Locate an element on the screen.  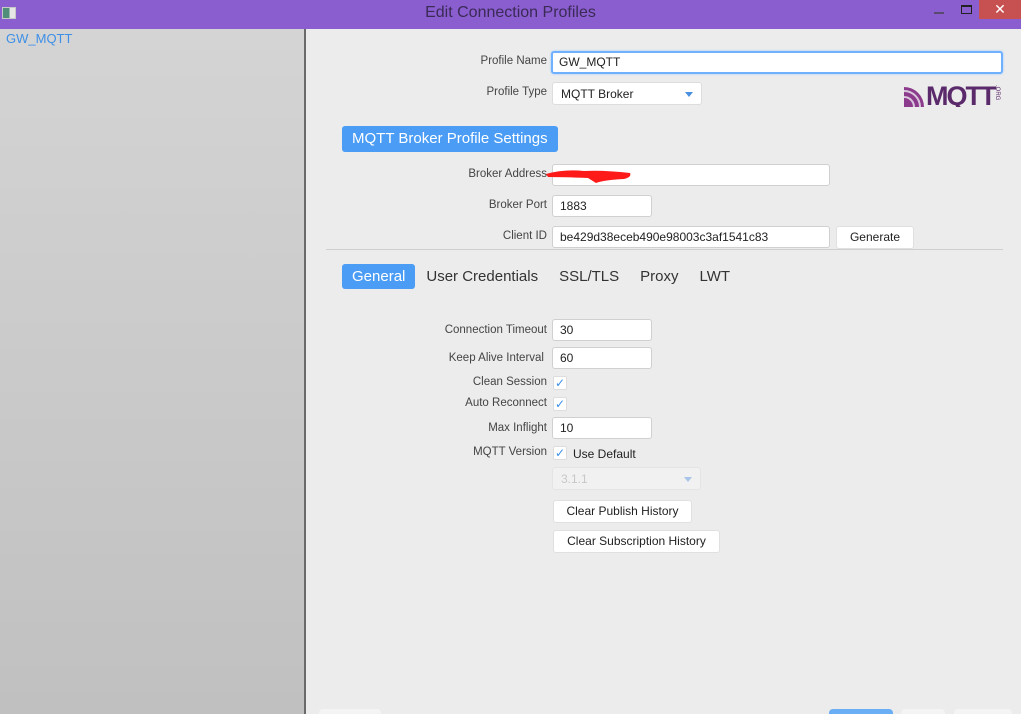
mqtt-logo: MQTT .ORG is located at coordinates (952, 94).